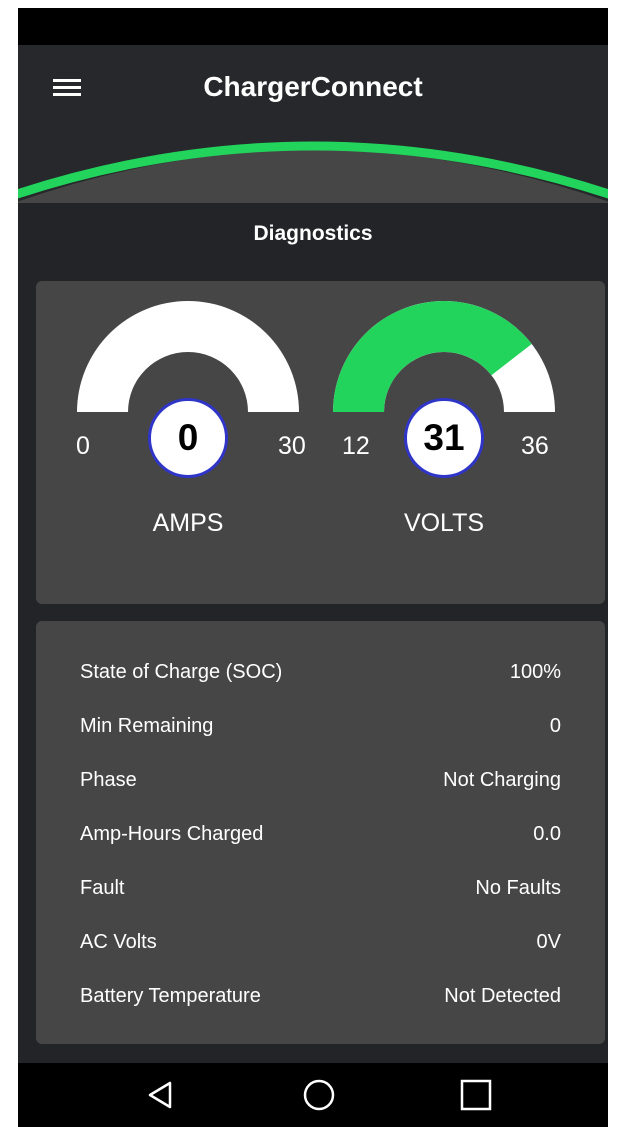  Describe the element at coordinates (320, 784) in the screenshot. I see `info-row-phase: Phase Not Charging` at that location.